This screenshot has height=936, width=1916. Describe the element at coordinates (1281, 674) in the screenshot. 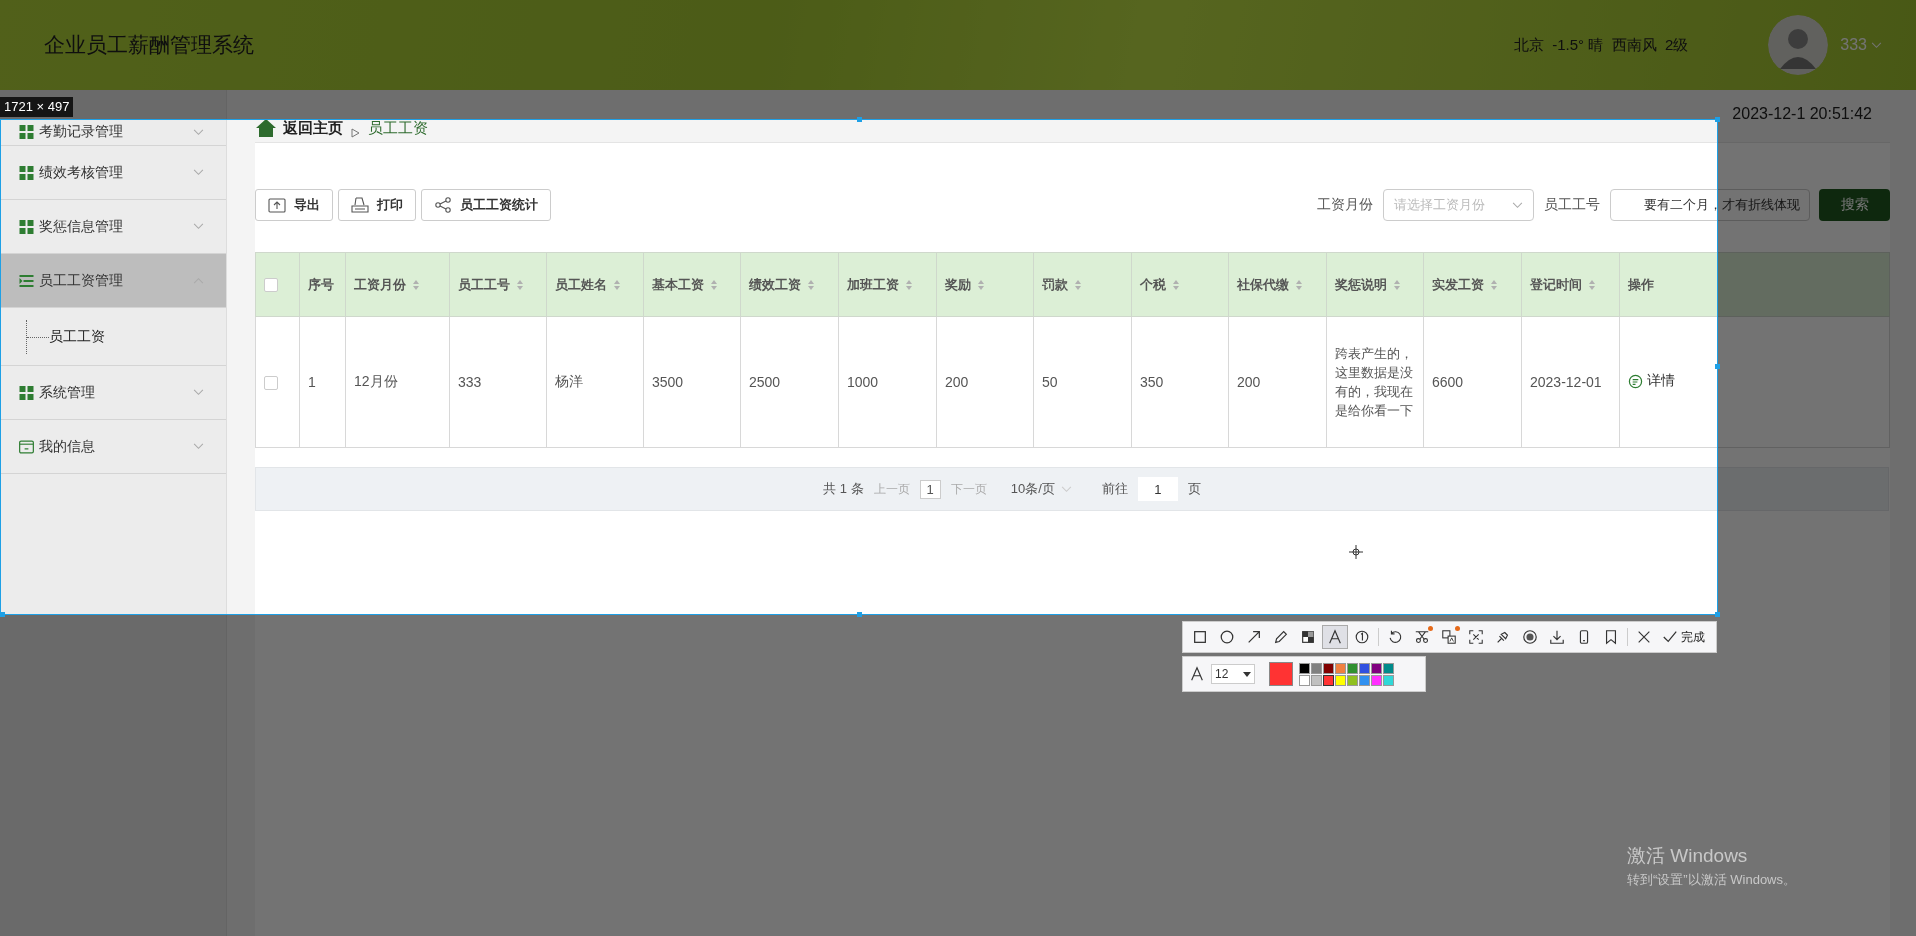

I see `current-color-swatch` at that location.